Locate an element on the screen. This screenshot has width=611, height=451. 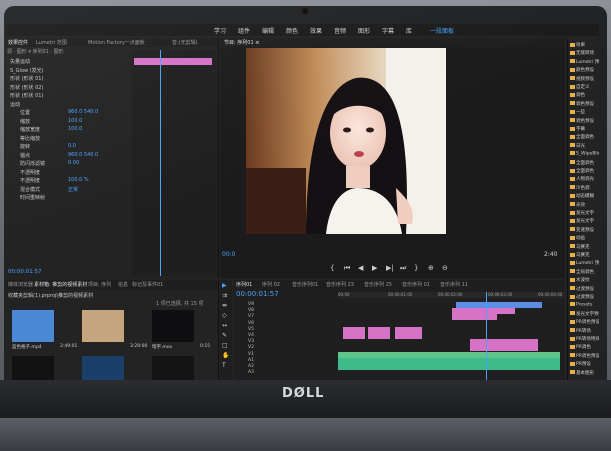
hand-tool-icon: ✋ is located at coordinates (225, 355).